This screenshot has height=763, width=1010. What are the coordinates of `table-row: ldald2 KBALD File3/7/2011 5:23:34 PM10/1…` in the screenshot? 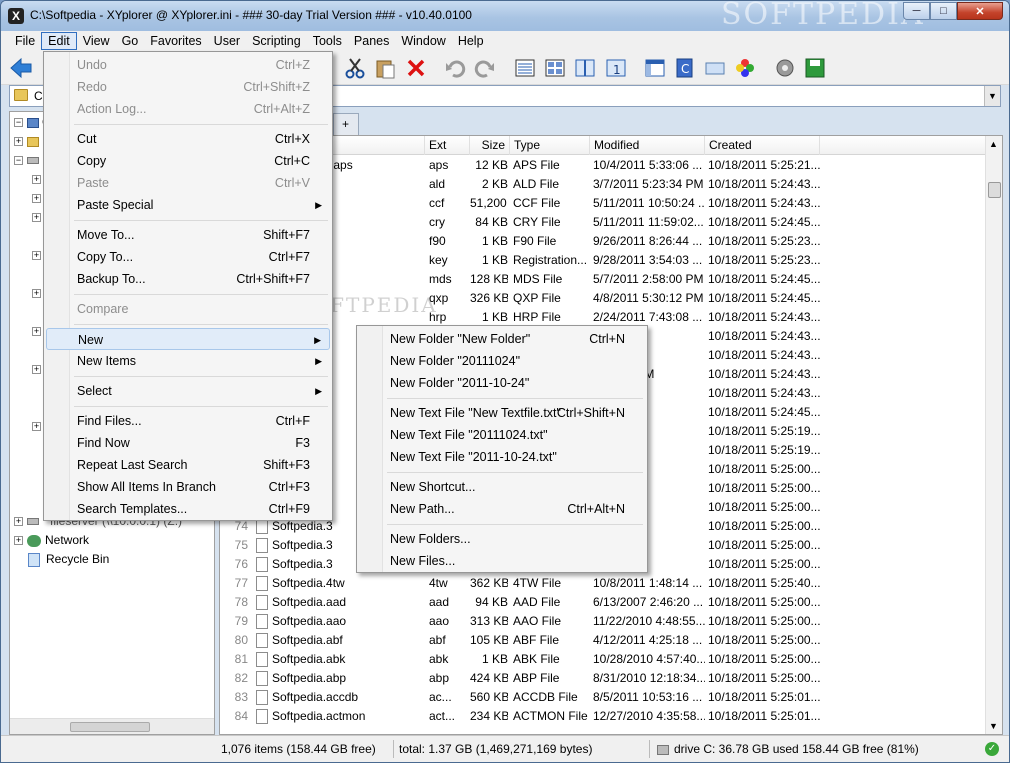 It's located at (603, 184).